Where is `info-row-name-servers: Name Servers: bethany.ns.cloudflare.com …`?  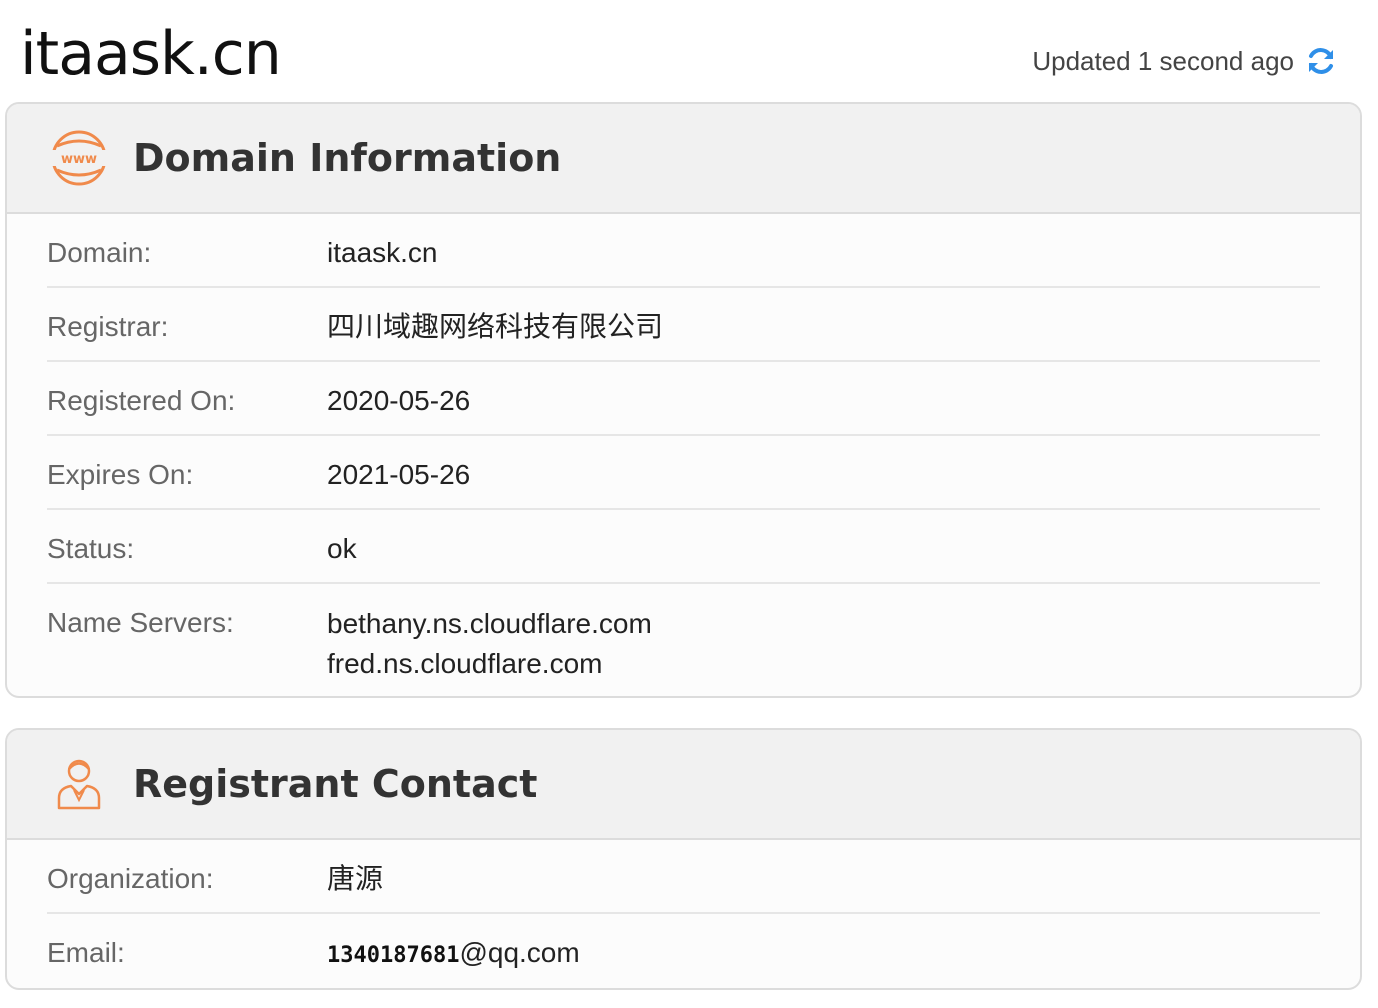 info-row-name-servers: Name Servers: bethany.ns.cloudflare.com … is located at coordinates (683, 638).